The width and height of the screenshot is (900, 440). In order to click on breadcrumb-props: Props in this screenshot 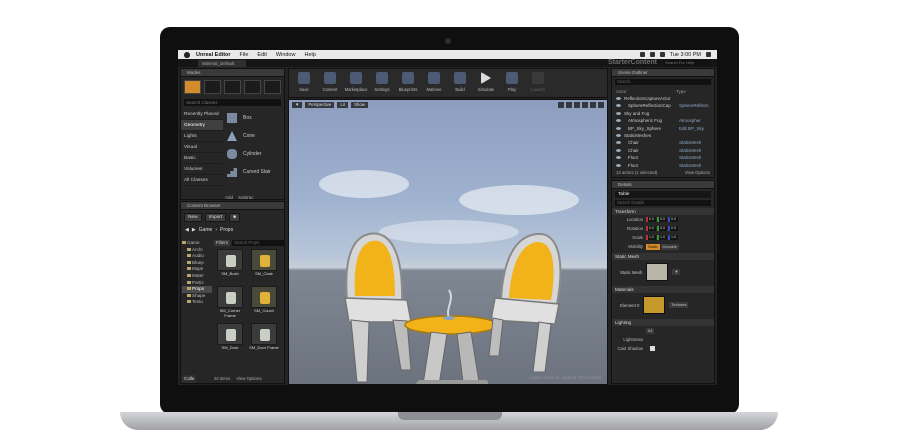, I will do `click(226, 230)`.